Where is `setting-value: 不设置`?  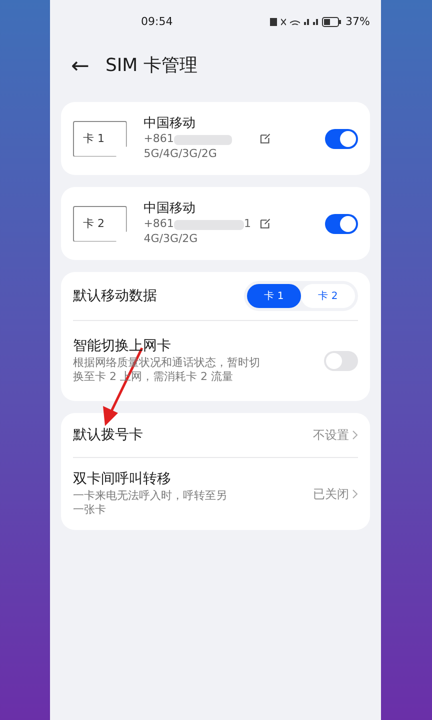
setting-value: 不设置 is located at coordinates (335, 435).